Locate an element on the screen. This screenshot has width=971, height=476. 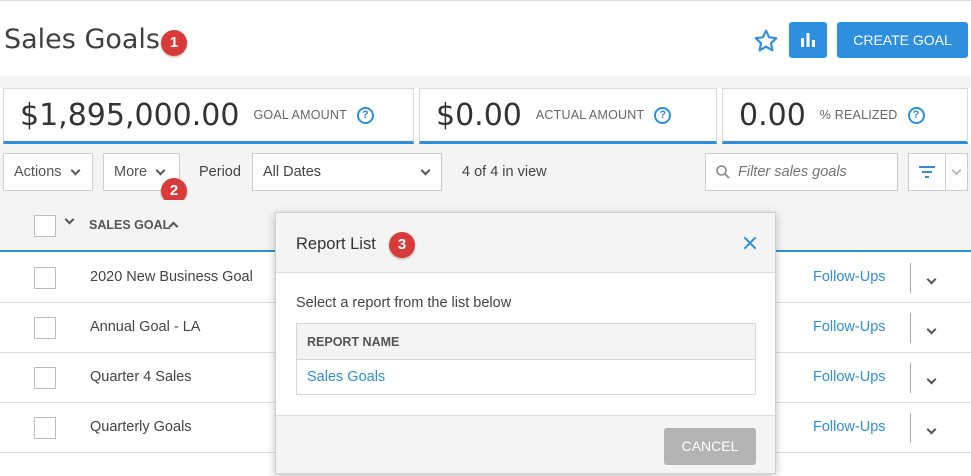
filter-icon is located at coordinates (927, 172).